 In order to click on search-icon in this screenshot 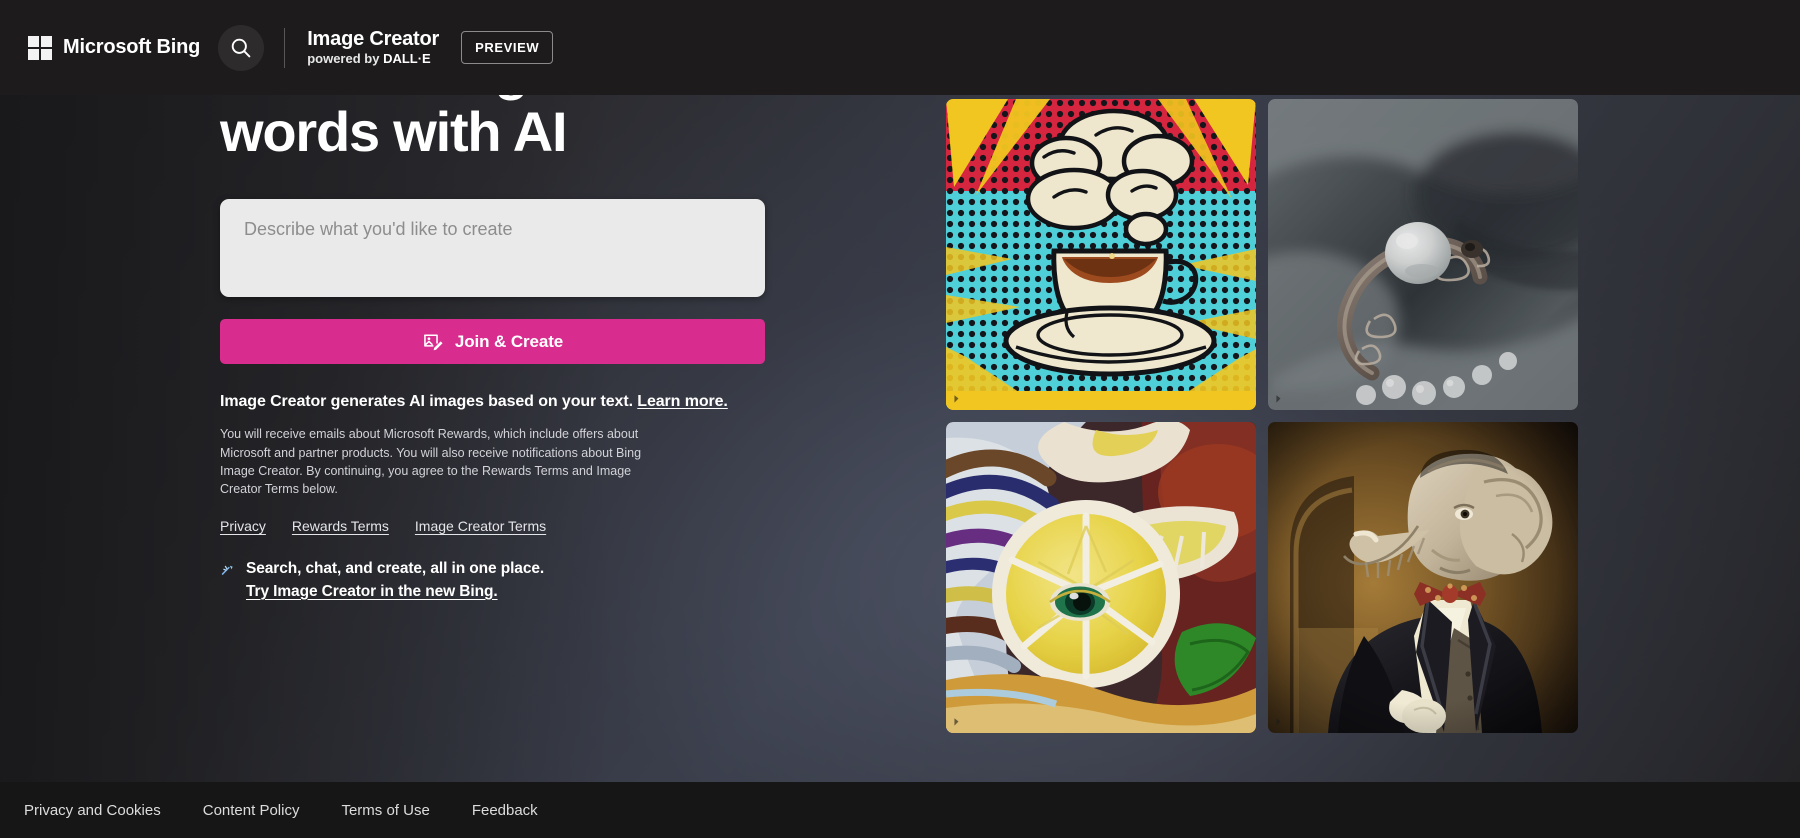, I will do `click(241, 47)`.